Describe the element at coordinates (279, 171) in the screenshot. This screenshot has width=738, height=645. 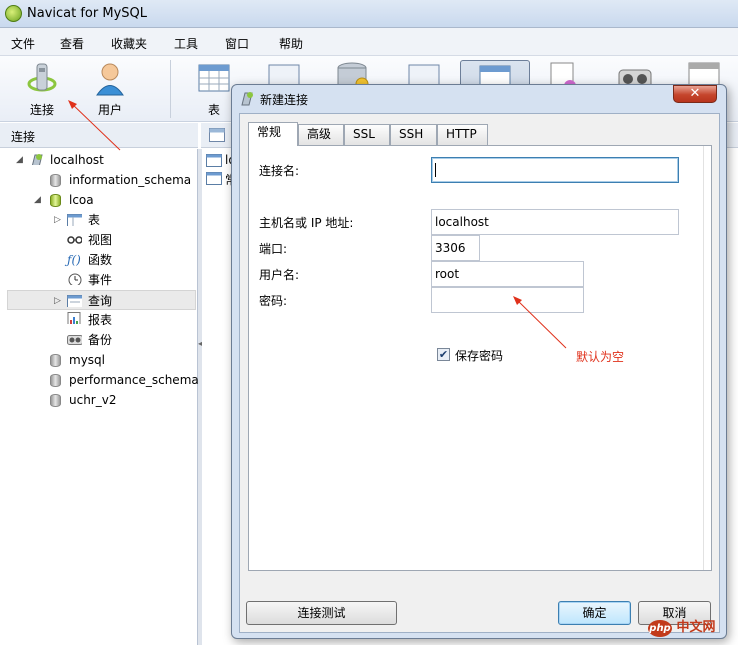
I see `connection-name-label: 连接名:` at that location.